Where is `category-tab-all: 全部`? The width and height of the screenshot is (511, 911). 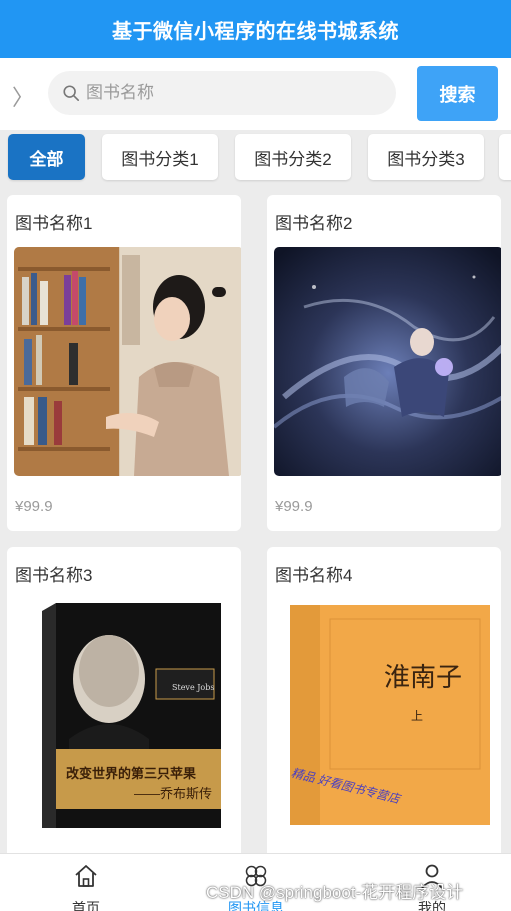
category-tab-all: 全部 is located at coordinates (46, 157).